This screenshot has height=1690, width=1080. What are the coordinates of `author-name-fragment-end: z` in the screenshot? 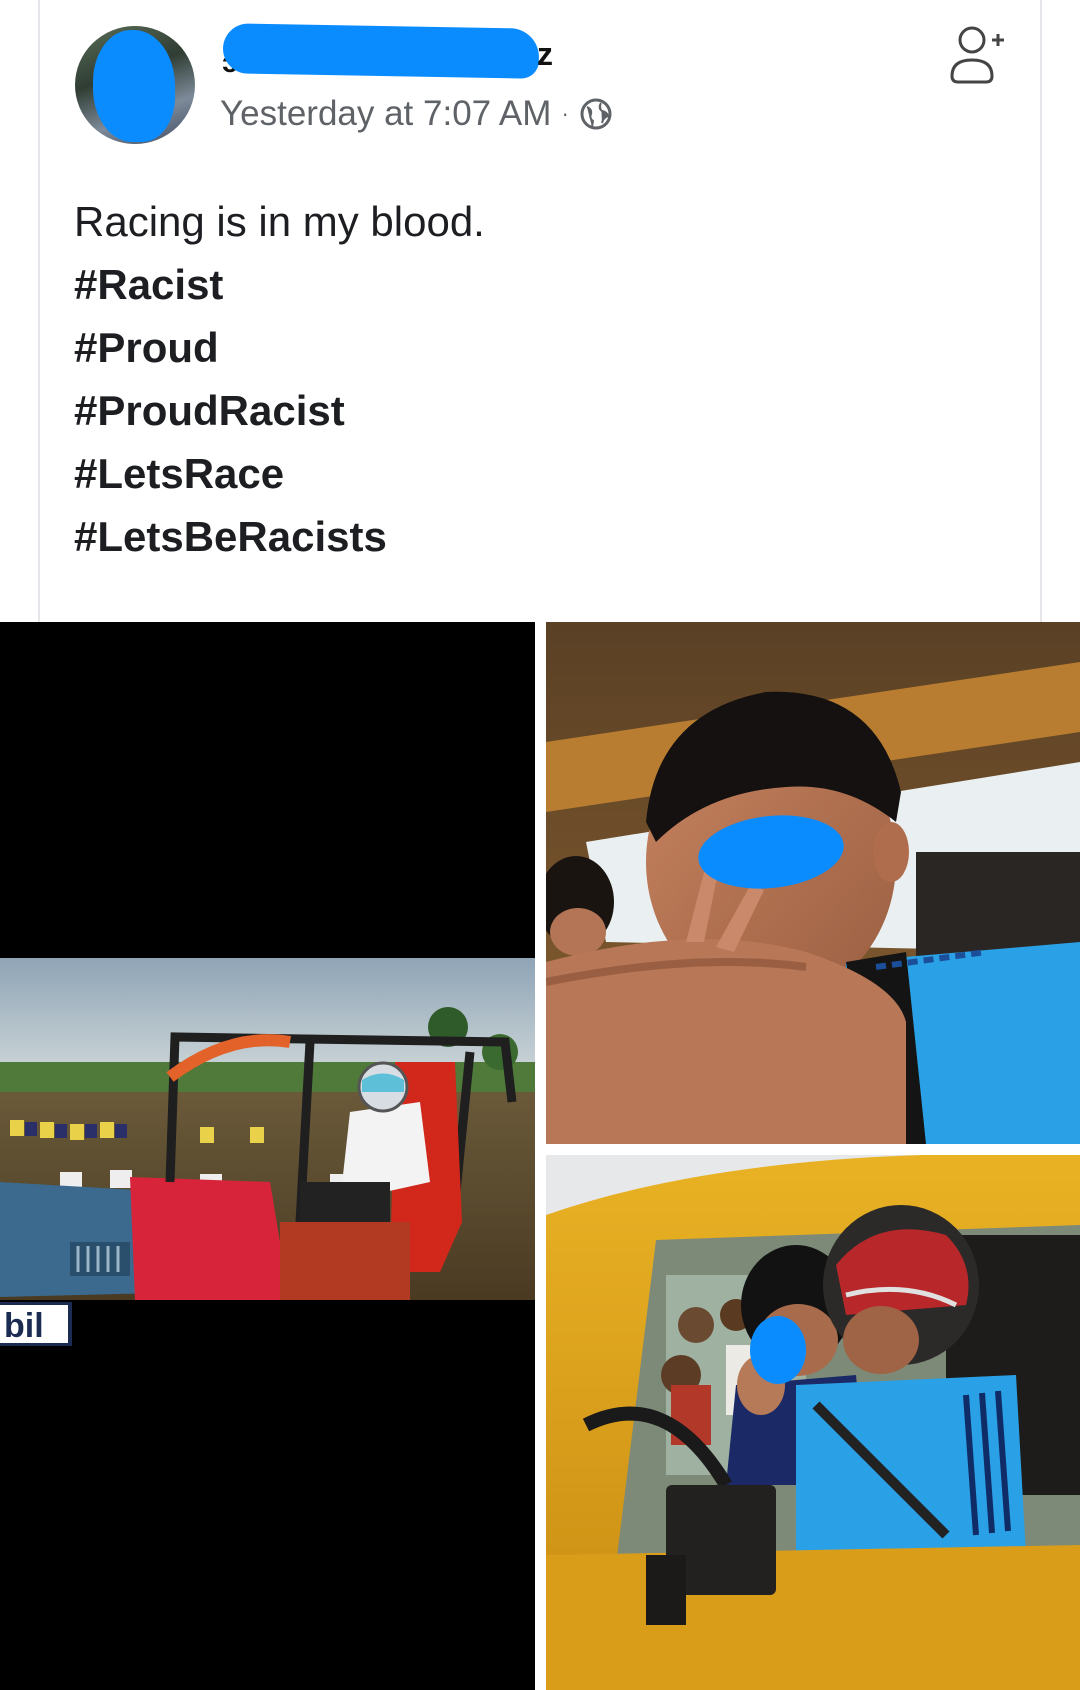 It's located at (545, 54).